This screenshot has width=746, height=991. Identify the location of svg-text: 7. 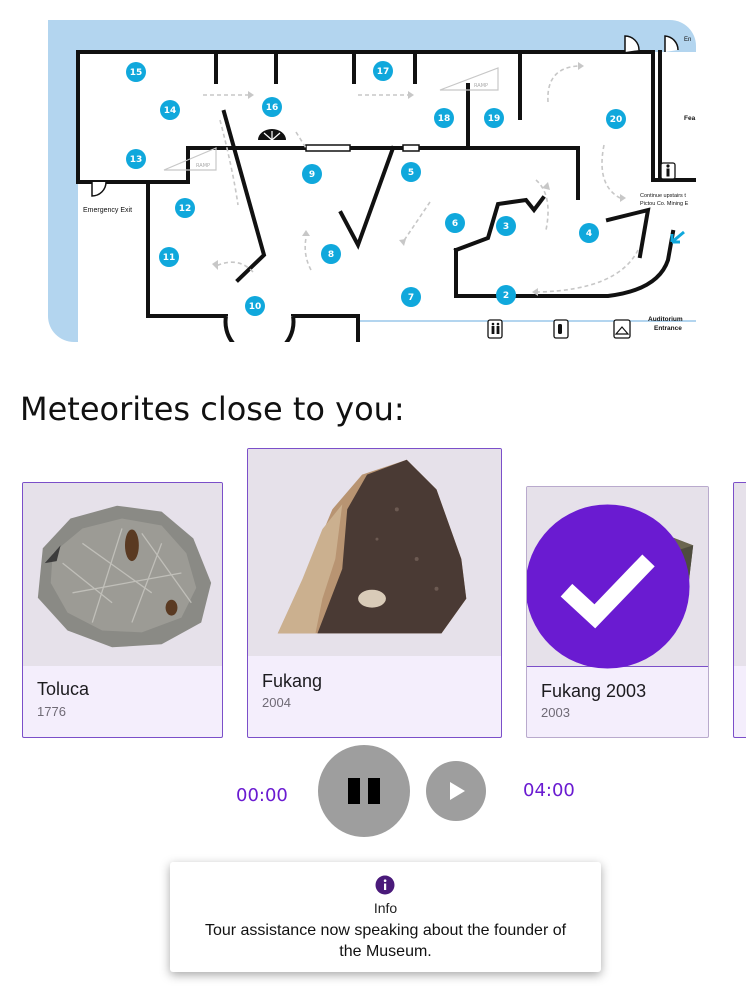
(411, 298).